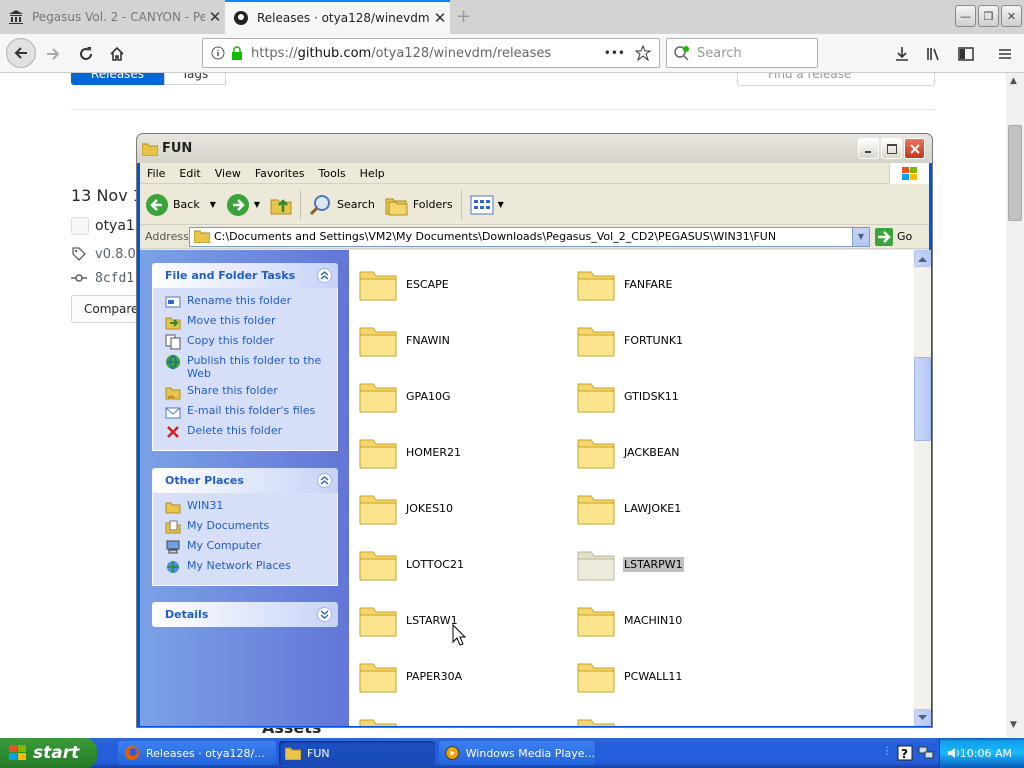 This screenshot has height=768, width=1024. Describe the element at coordinates (103, 254) in the screenshot. I see `release-tag: v0.8.0` at that location.